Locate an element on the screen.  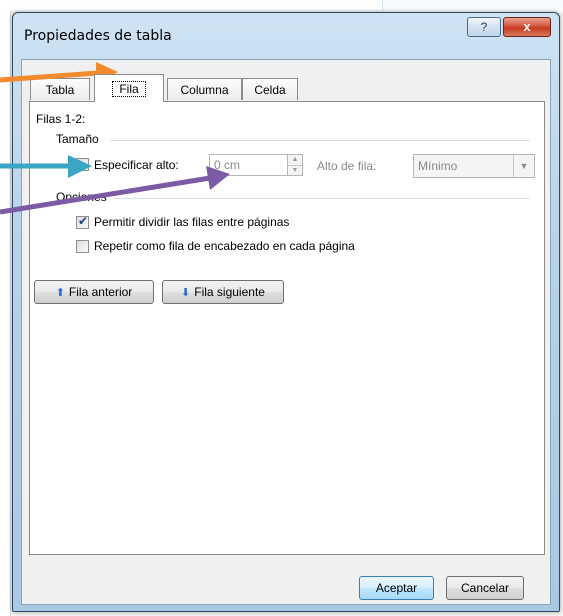
row-height-mode-label: Alto de fila: is located at coordinates (347, 166).